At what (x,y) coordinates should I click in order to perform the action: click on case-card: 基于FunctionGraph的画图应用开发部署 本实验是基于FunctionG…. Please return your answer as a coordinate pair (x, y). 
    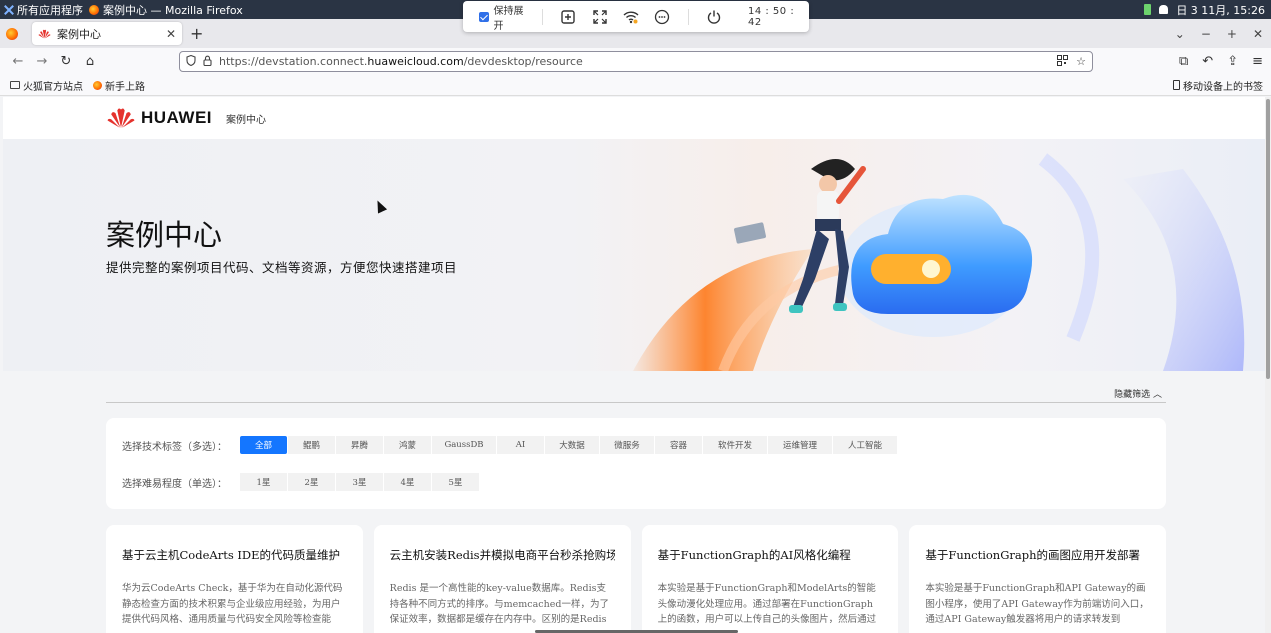
    Looking at the image, I should click on (1038, 579).